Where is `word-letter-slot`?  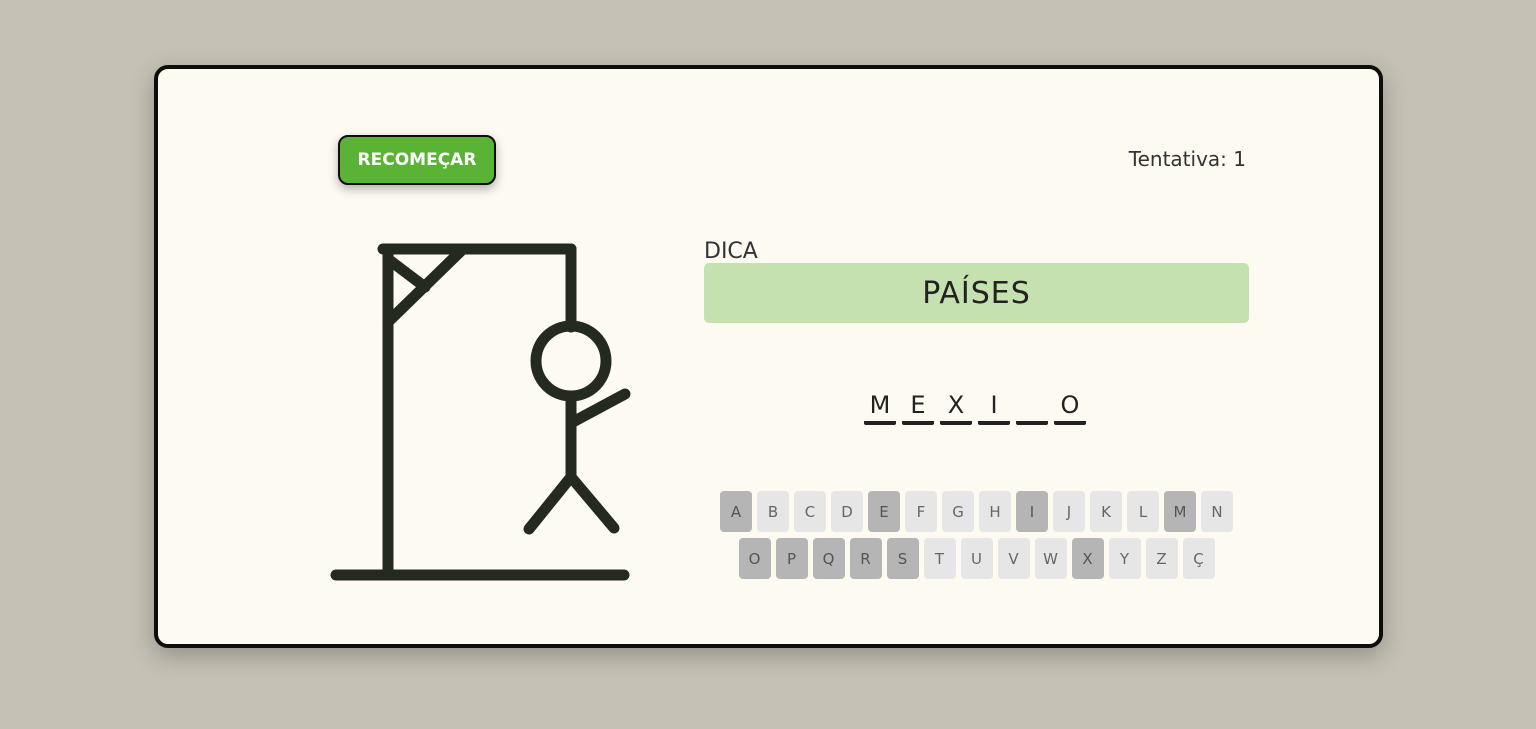 word-letter-slot is located at coordinates (1032, 408).